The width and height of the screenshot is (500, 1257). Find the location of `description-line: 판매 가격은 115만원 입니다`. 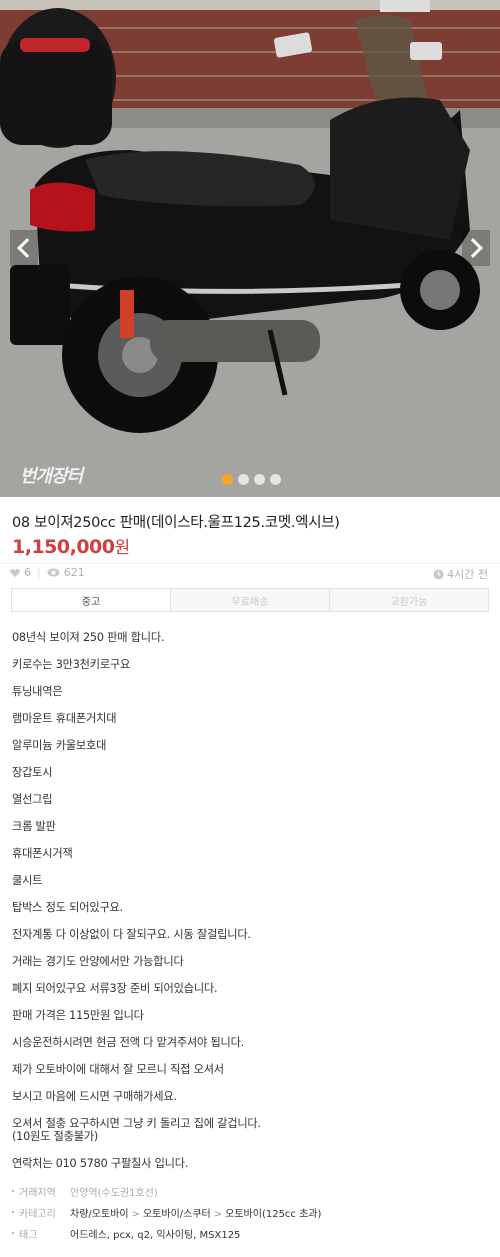

description-line: 판매 가격은 115만원 입니다 is located at coordinates (78, 1015).